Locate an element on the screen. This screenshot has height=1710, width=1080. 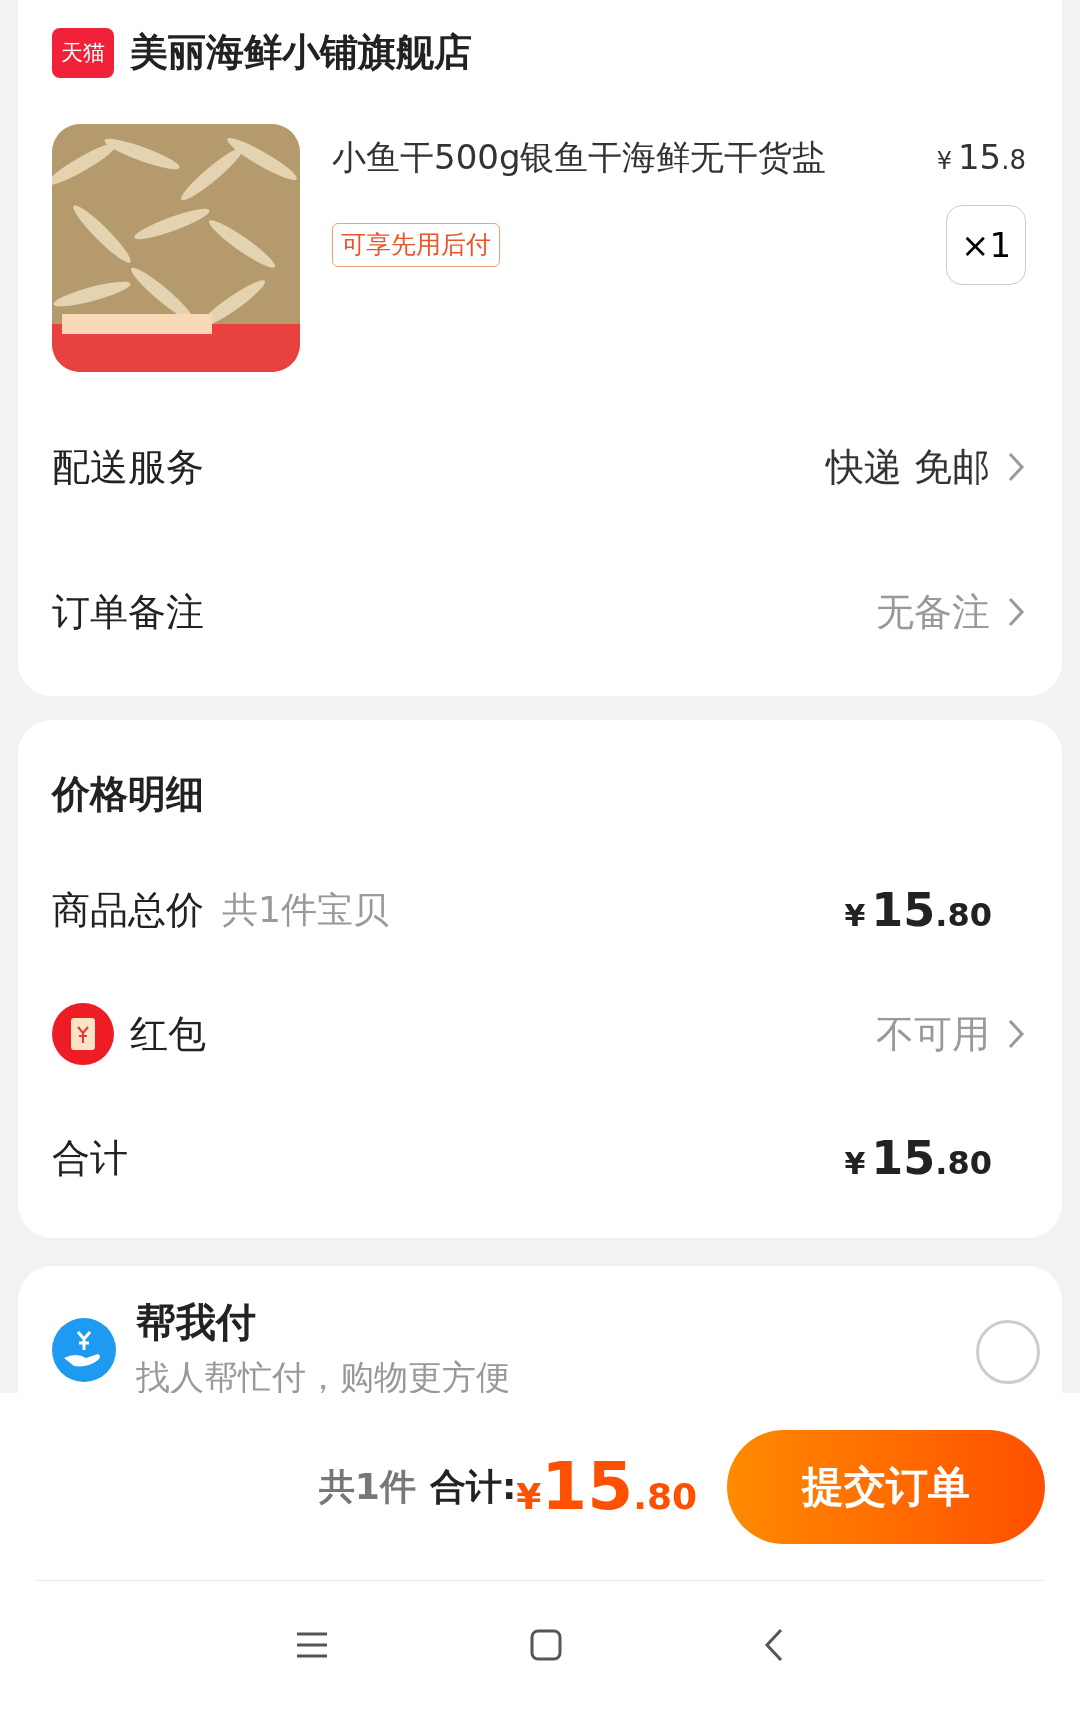
item-count: 共1件 is located at coordinates (367, 1486).